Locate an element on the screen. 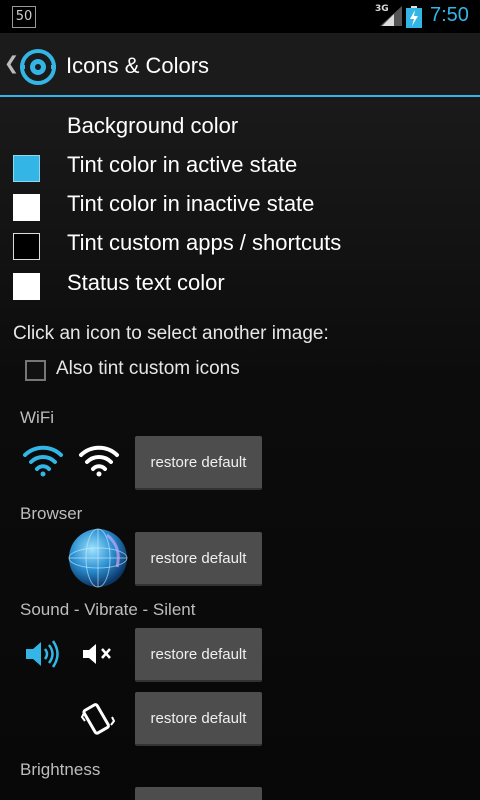 Image resolution: width=480 pixels, height=800 pixels. pref-label: Tint color in active state is located at coordinates (182, 164).